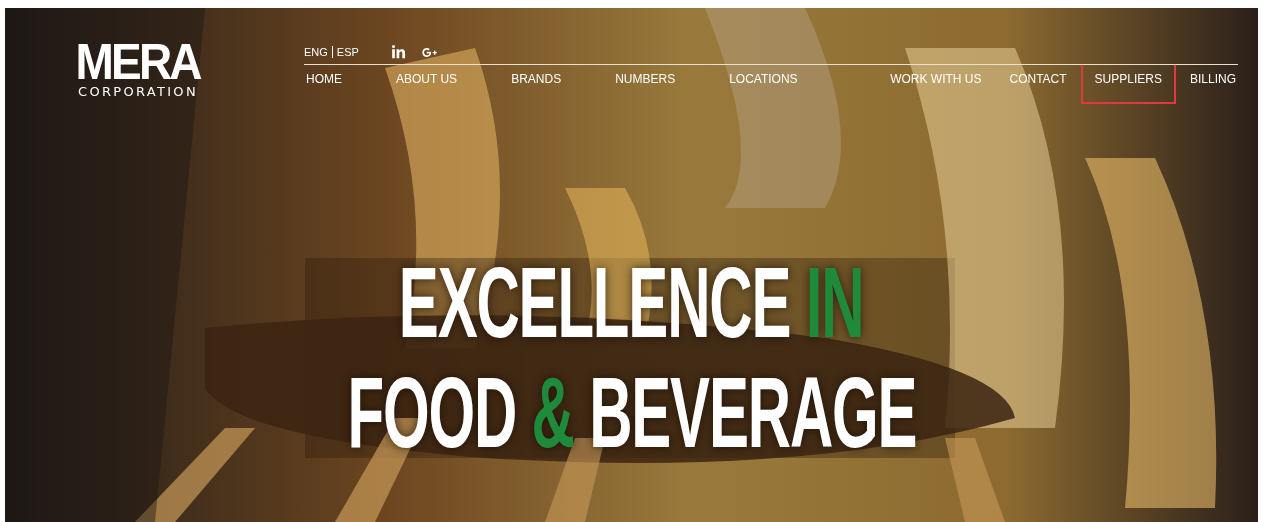 This screenshot has height=522, width=1266. What do you see at coordinates (138, 62) in the screenshot?
I see `logo-name: MERA` at bounding box center [138, 62].